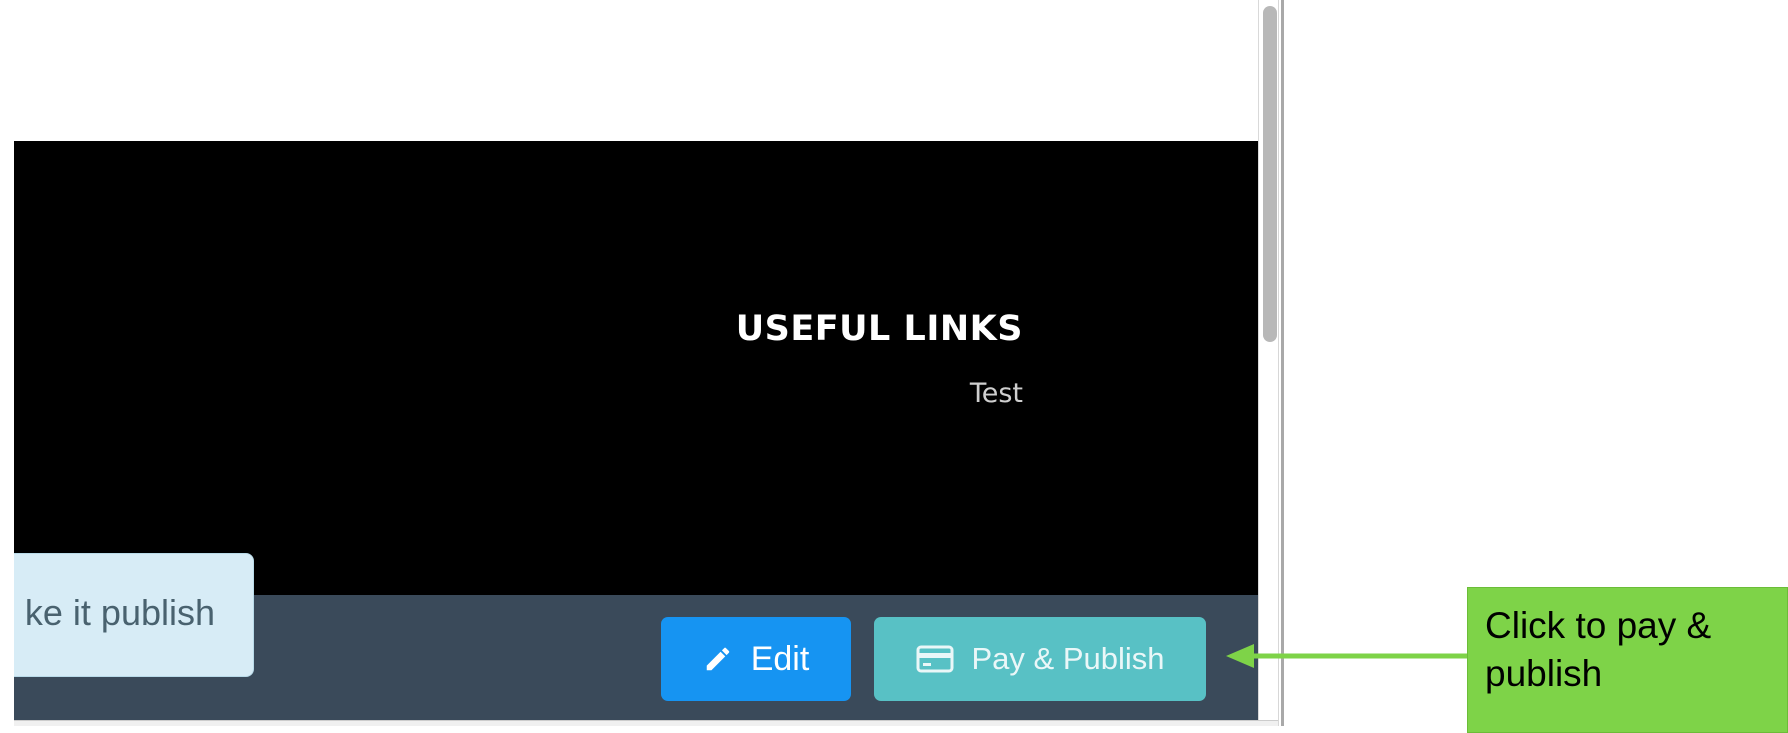 The height and width of the screenshot is (733, 1788). Describe the element at coordinates (996, 393) in the screenshot. I see `useful-link-test: Test` at that location.